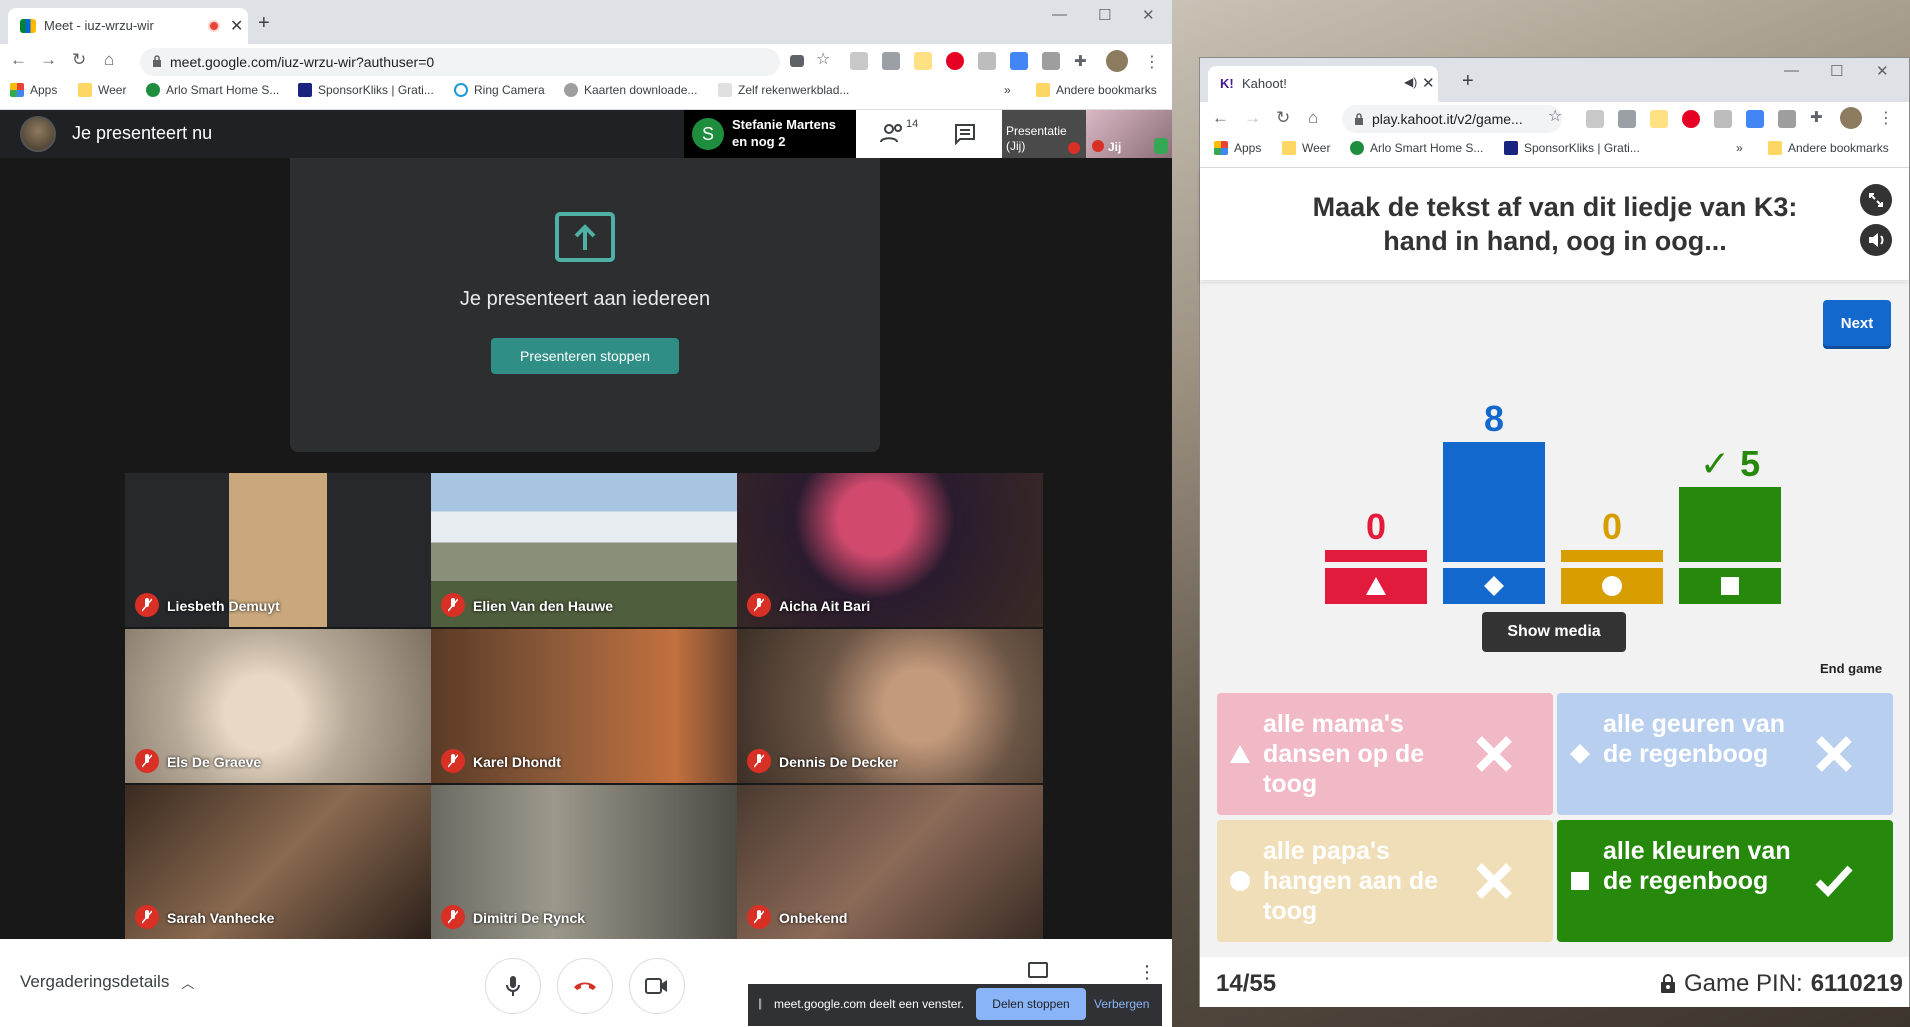  What do you see at coordinates (1554, 632) in the screenshot?
I see `show-media-button: Show media` at bounding box center [1554, 632].